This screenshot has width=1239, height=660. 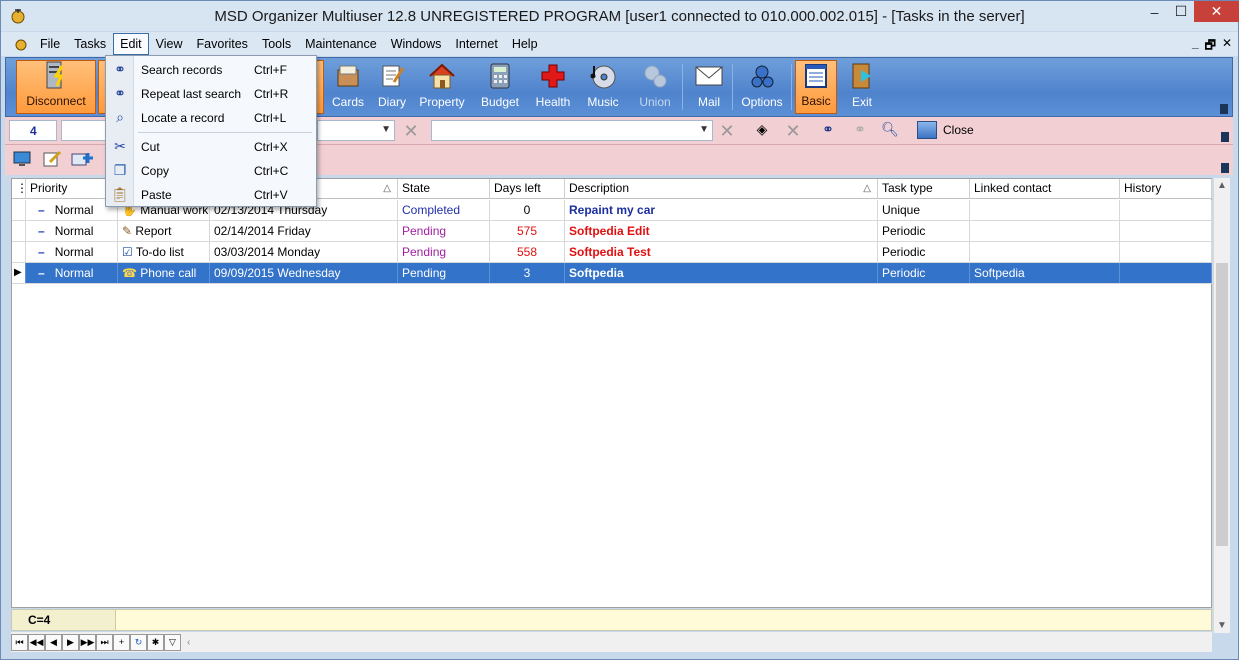 I want to click on mdi-restore-button: 🗗, so click(x=1210, y=46).